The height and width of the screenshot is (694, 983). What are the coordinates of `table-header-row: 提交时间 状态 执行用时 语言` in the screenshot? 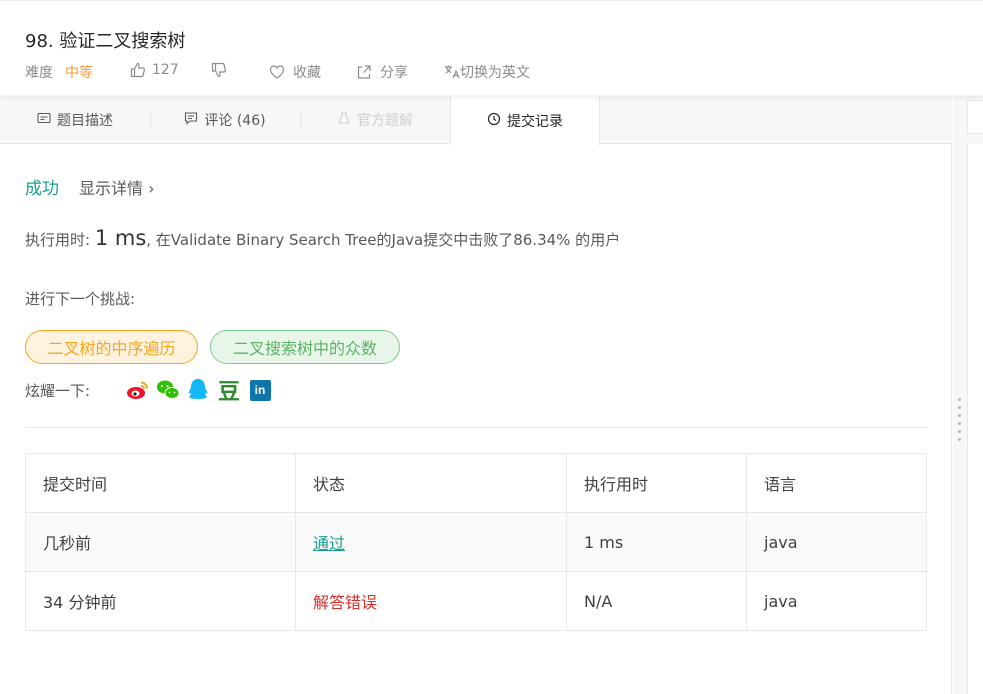 It's located at (476, 483).